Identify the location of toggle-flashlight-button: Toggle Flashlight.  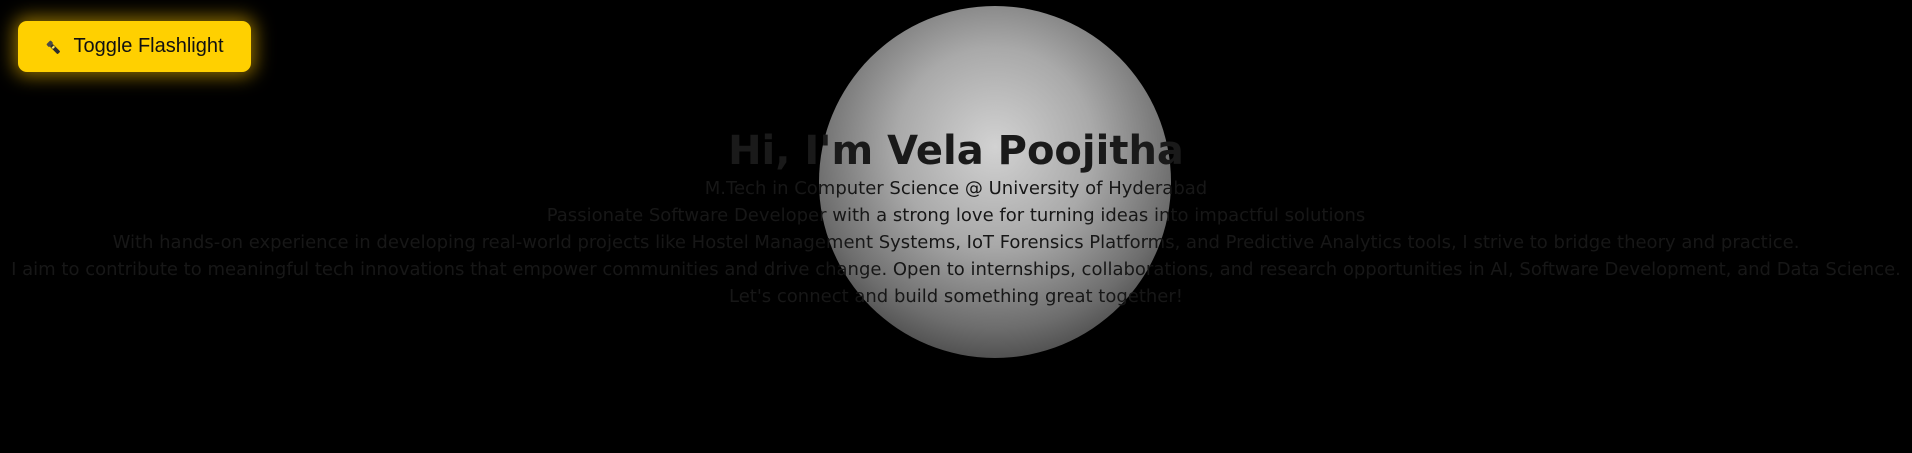
(134, 46).